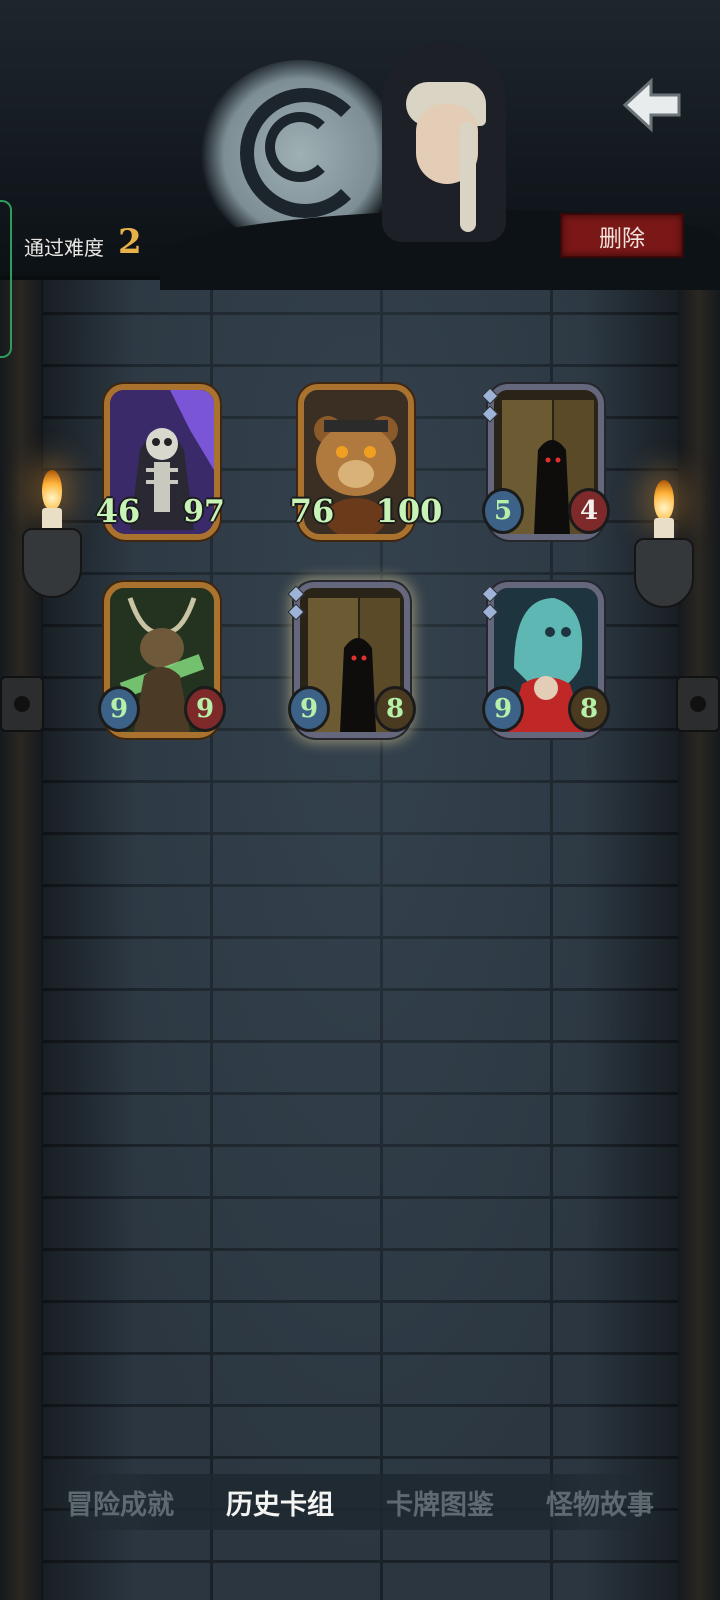 The image size is (720, 1600). I want to click on card-health: 9, so click(205, 709).